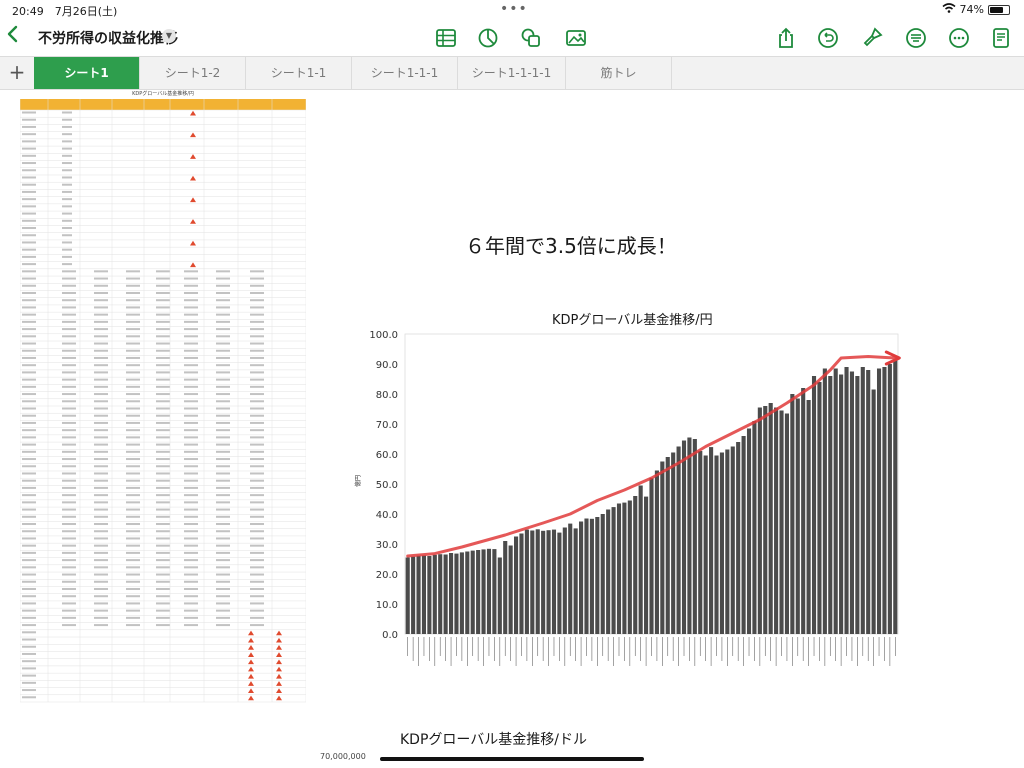 This screenshot has width=1024, height=768. Describe the element at coordinates (512, 759) in the screenshot. I see `home-indicator` at that location.